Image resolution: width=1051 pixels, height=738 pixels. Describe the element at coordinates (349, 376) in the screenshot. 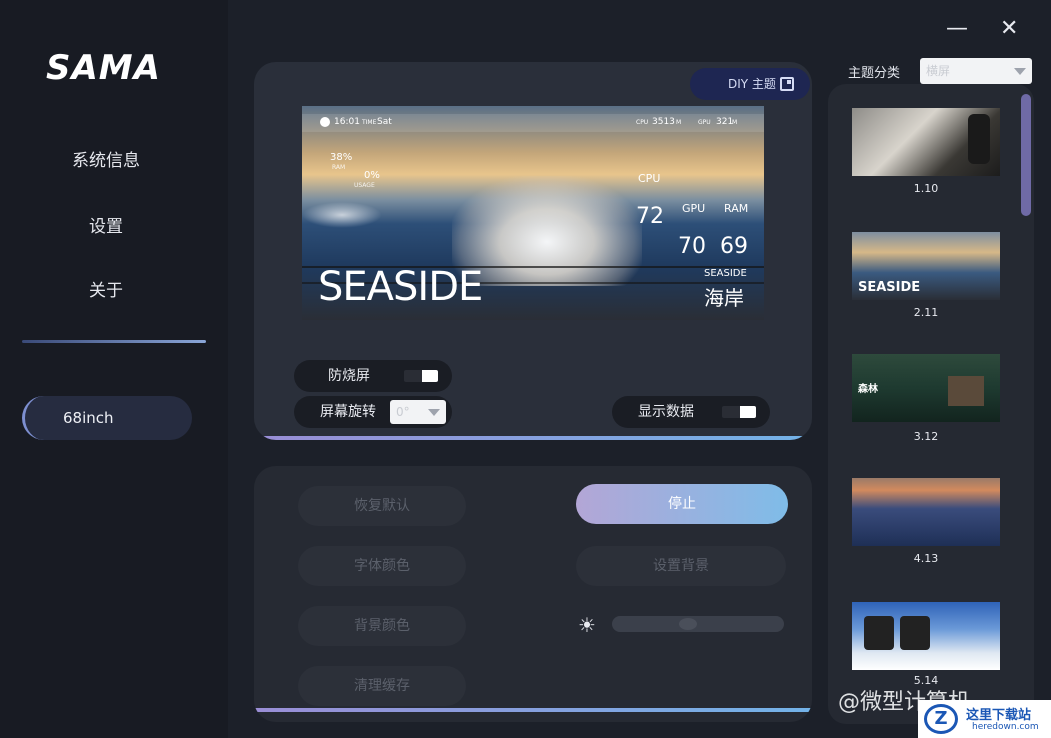

I see `burn-in-label: 防烧屏` at that location.